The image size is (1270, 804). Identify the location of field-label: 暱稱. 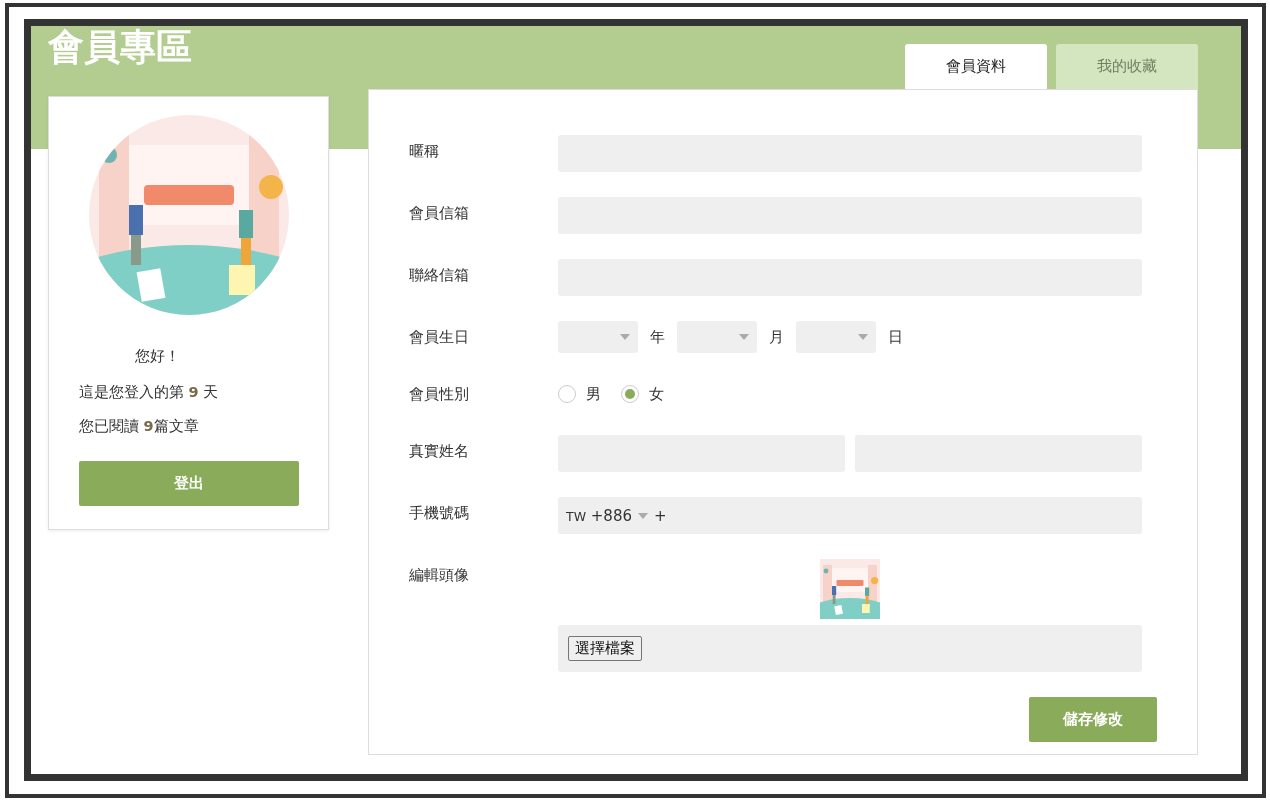
(424, 151).